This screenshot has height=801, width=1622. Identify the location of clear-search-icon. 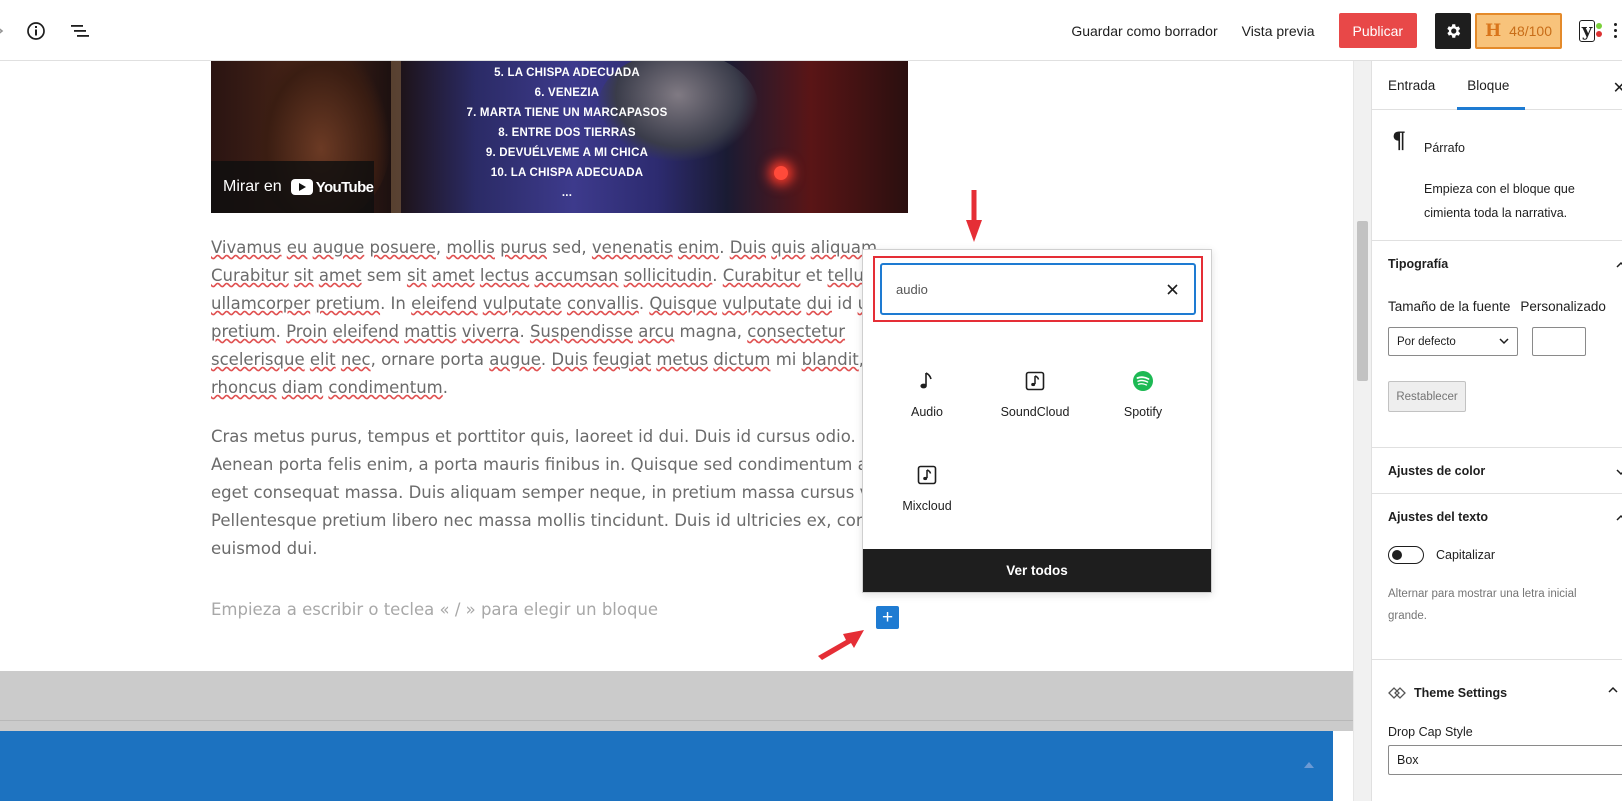
(1172, 289).